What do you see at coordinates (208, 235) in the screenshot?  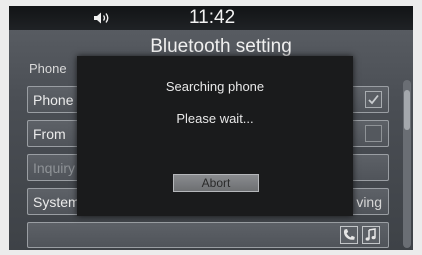 I see `setting-row-device` at bounding box center [208, 235].